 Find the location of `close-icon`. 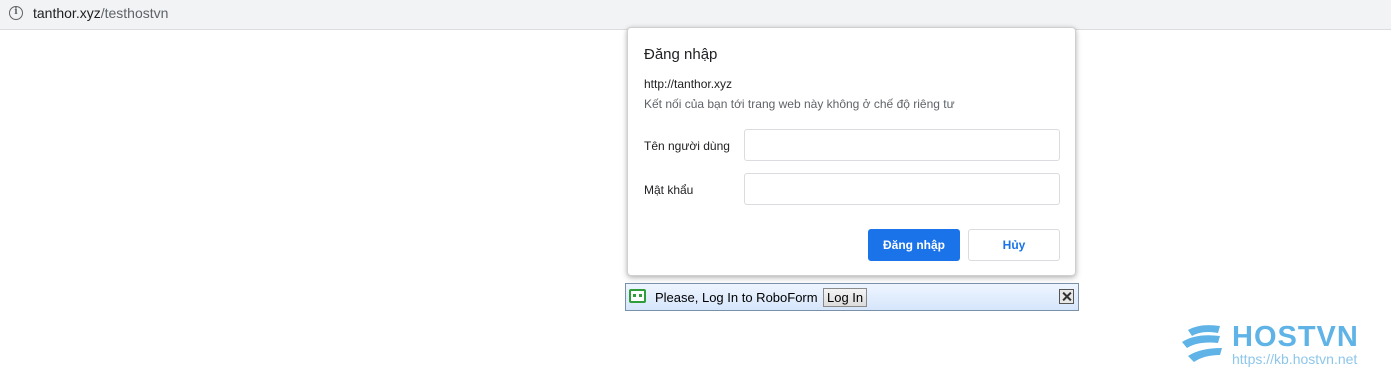

close-icon is located at coordinates (1066, 296).